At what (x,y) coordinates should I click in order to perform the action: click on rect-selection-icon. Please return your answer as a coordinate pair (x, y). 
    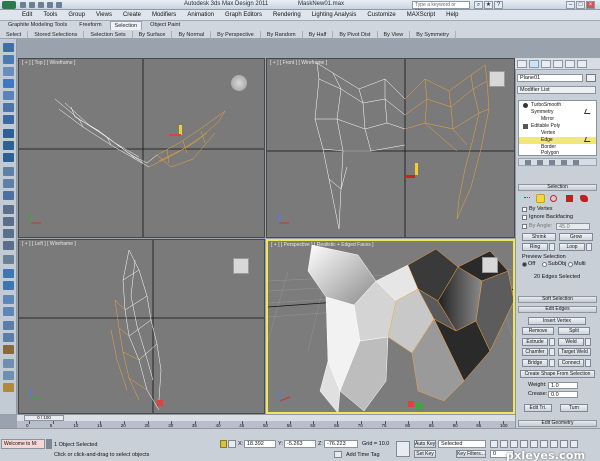
    Looking at the image, I should click on (8, 107).